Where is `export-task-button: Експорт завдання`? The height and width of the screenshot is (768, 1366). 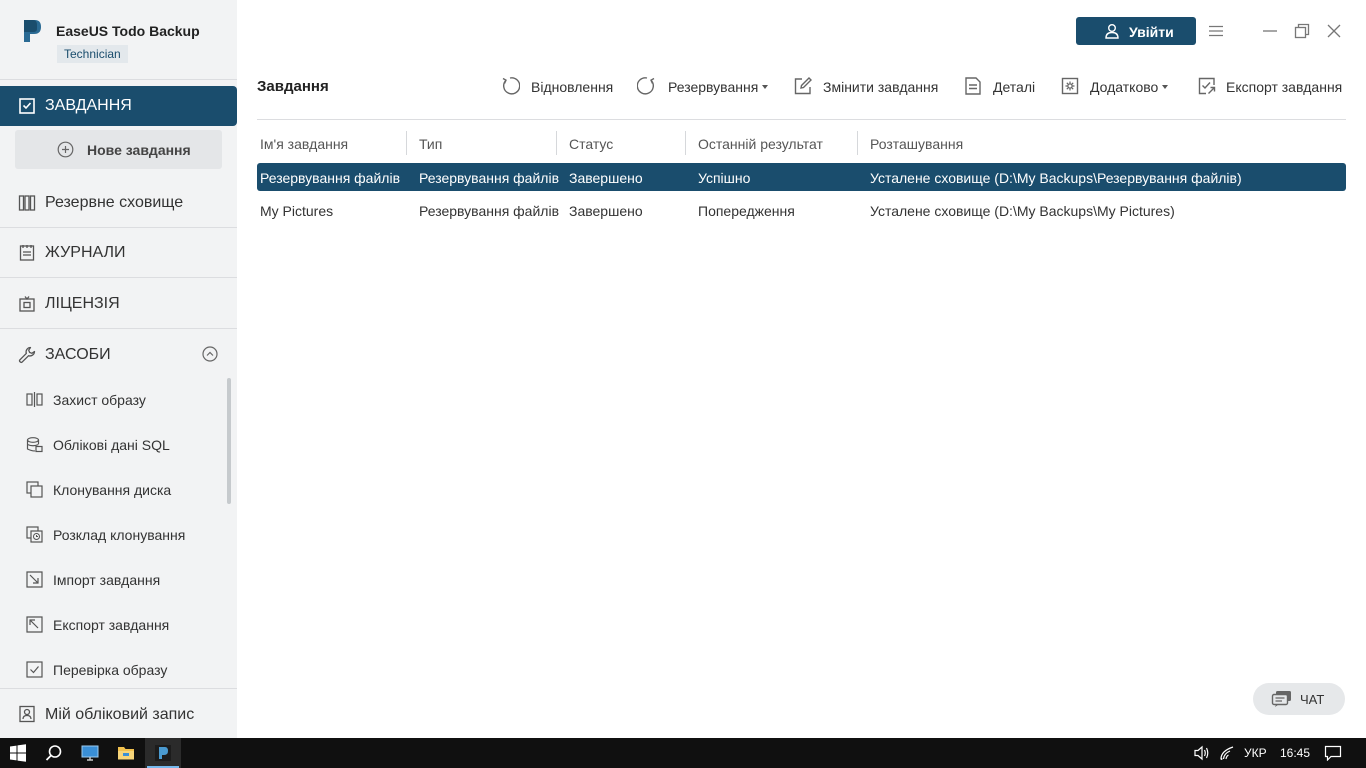 export-task-button: Експорт завдання is located at coordinates (1269, 86).